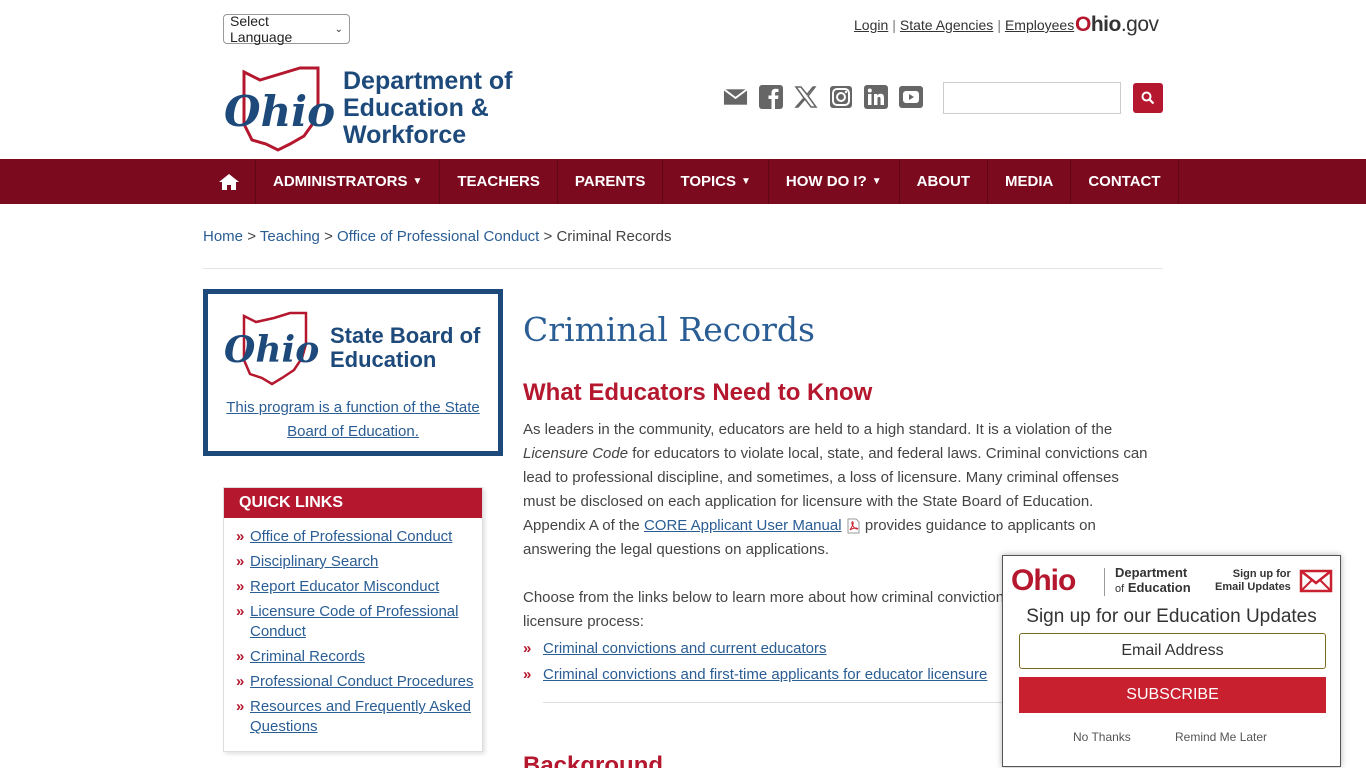 Image resolution: width=1366 pixels, height=768 pixels. Describe the element at coordinates (1032, 98) in the screenshot. I see `site-search-input` at that location.